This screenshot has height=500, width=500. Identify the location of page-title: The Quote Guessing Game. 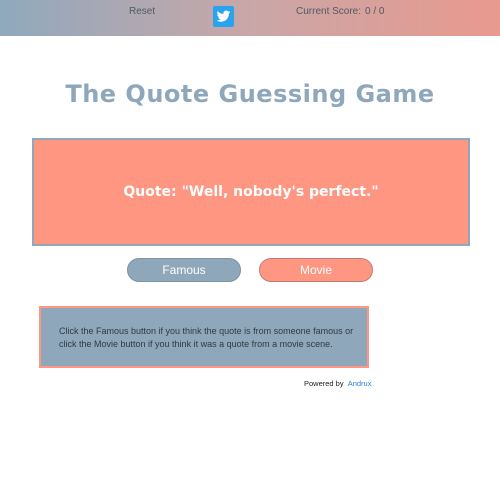
(250, 94).